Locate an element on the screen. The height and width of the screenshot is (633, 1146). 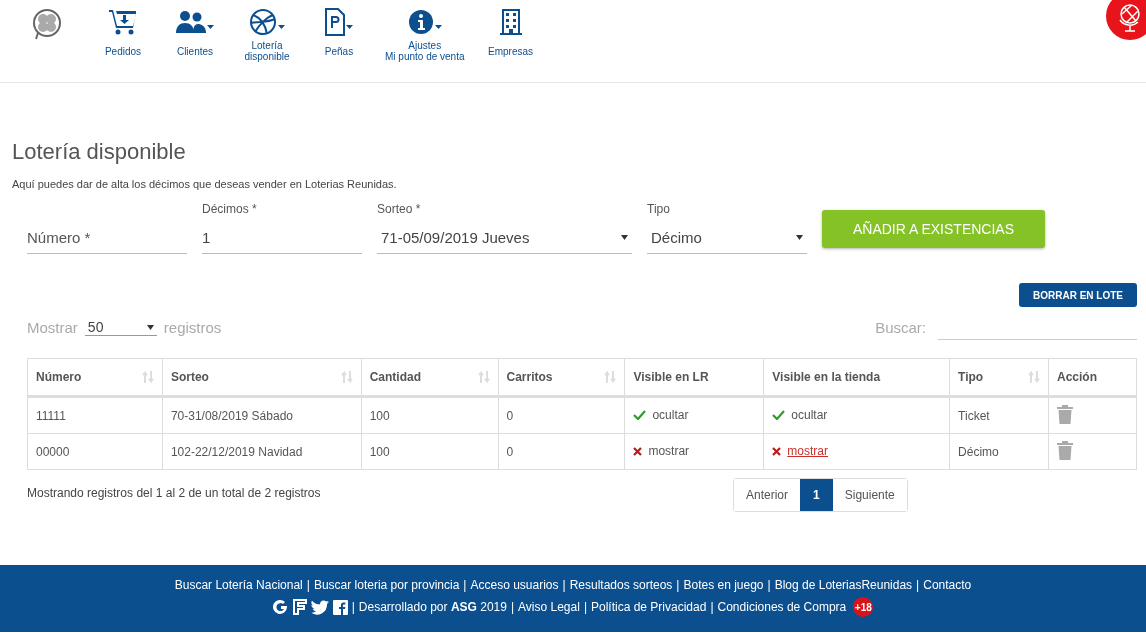
footer-link: Condiciones de Compra is located at coordinates (782, 607).